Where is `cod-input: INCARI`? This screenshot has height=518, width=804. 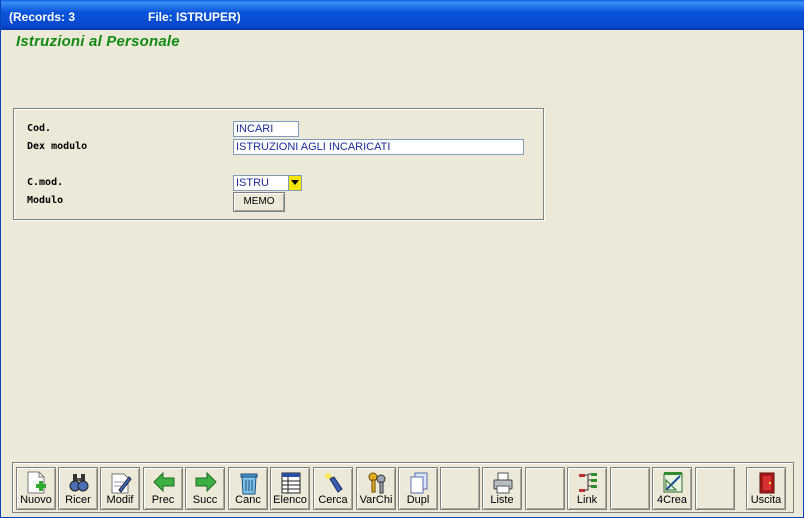
cod-input: INCARI is located at coordinates (266, 129).